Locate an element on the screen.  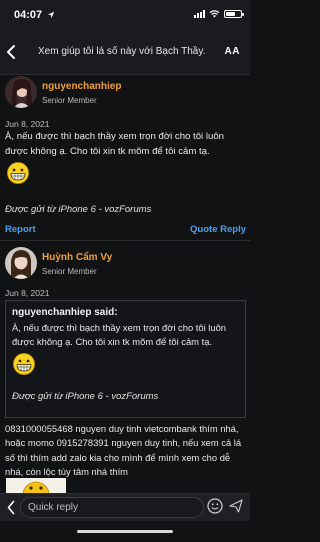
emoji-picker-icon is located at coordinates (215, 506).